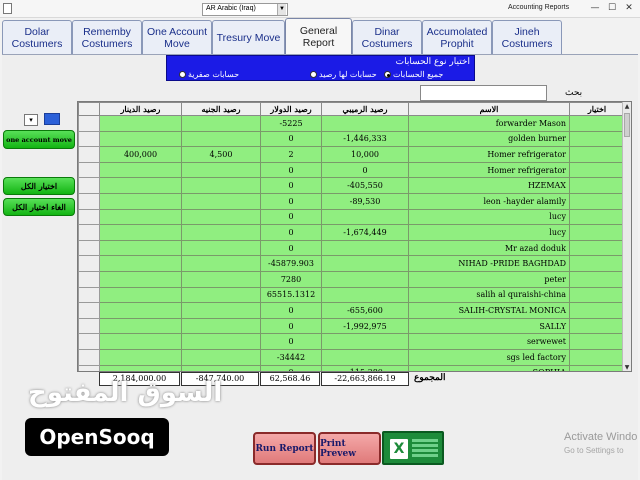 The height and width of the screenshot is (480, 640). I want to click on header-dollar: رصيد الدولار, so click(291, 109).